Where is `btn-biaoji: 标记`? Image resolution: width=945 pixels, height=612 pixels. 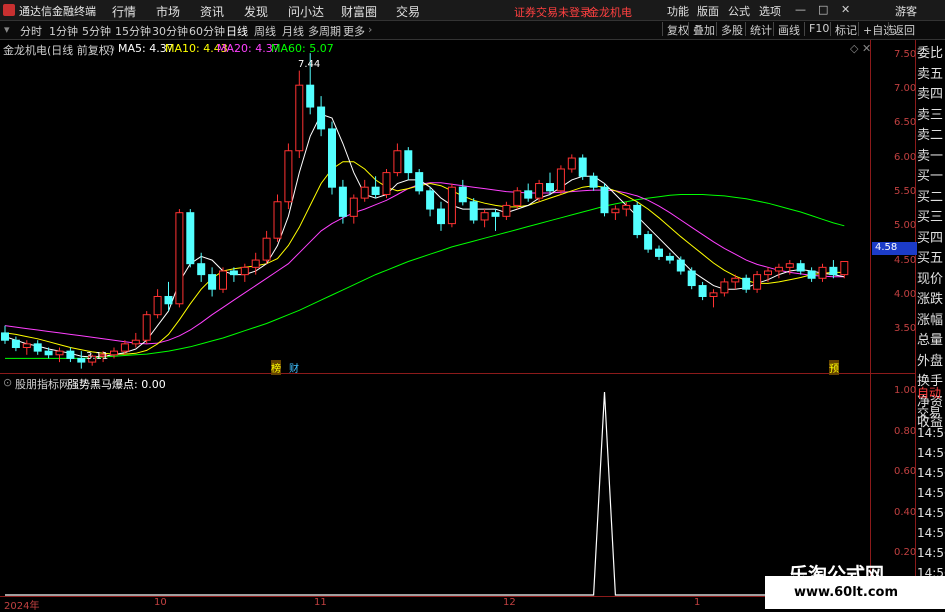 btn-biaoji: 标记 is located at coordinates (843, 29).